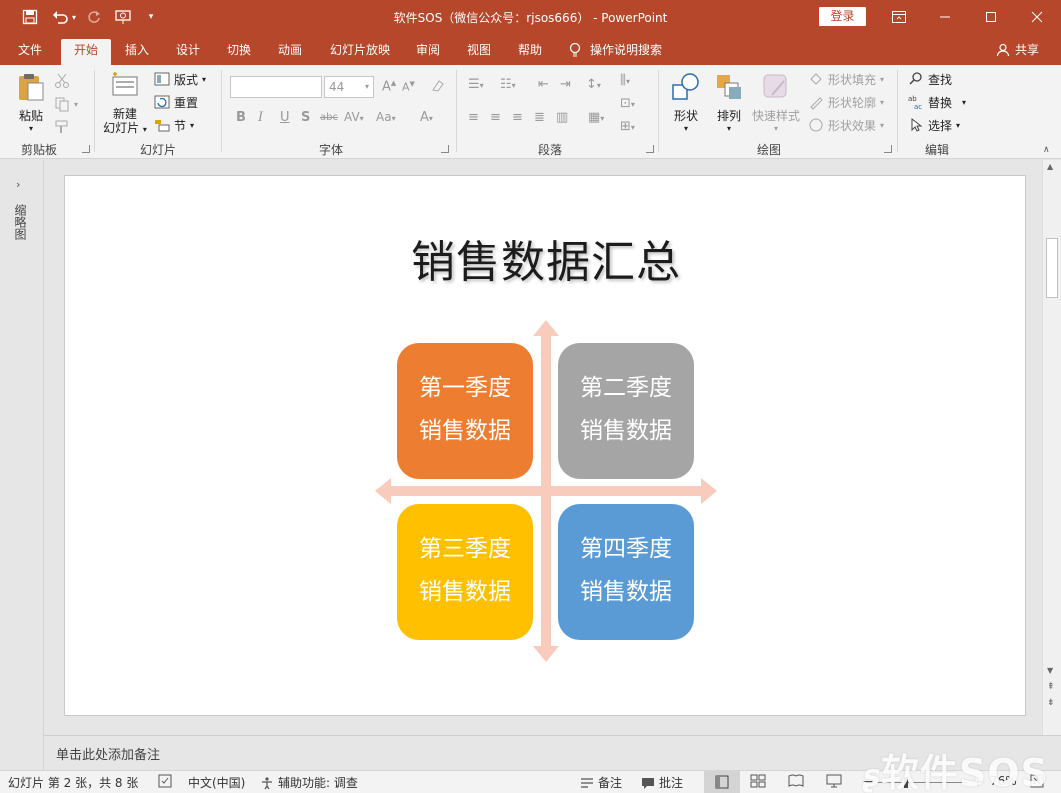 This screenshot has height=793, width=1061. Describe the element at coordinates (662, 782) in the screenshot. I see `comments-toggle: 批注` at that location.